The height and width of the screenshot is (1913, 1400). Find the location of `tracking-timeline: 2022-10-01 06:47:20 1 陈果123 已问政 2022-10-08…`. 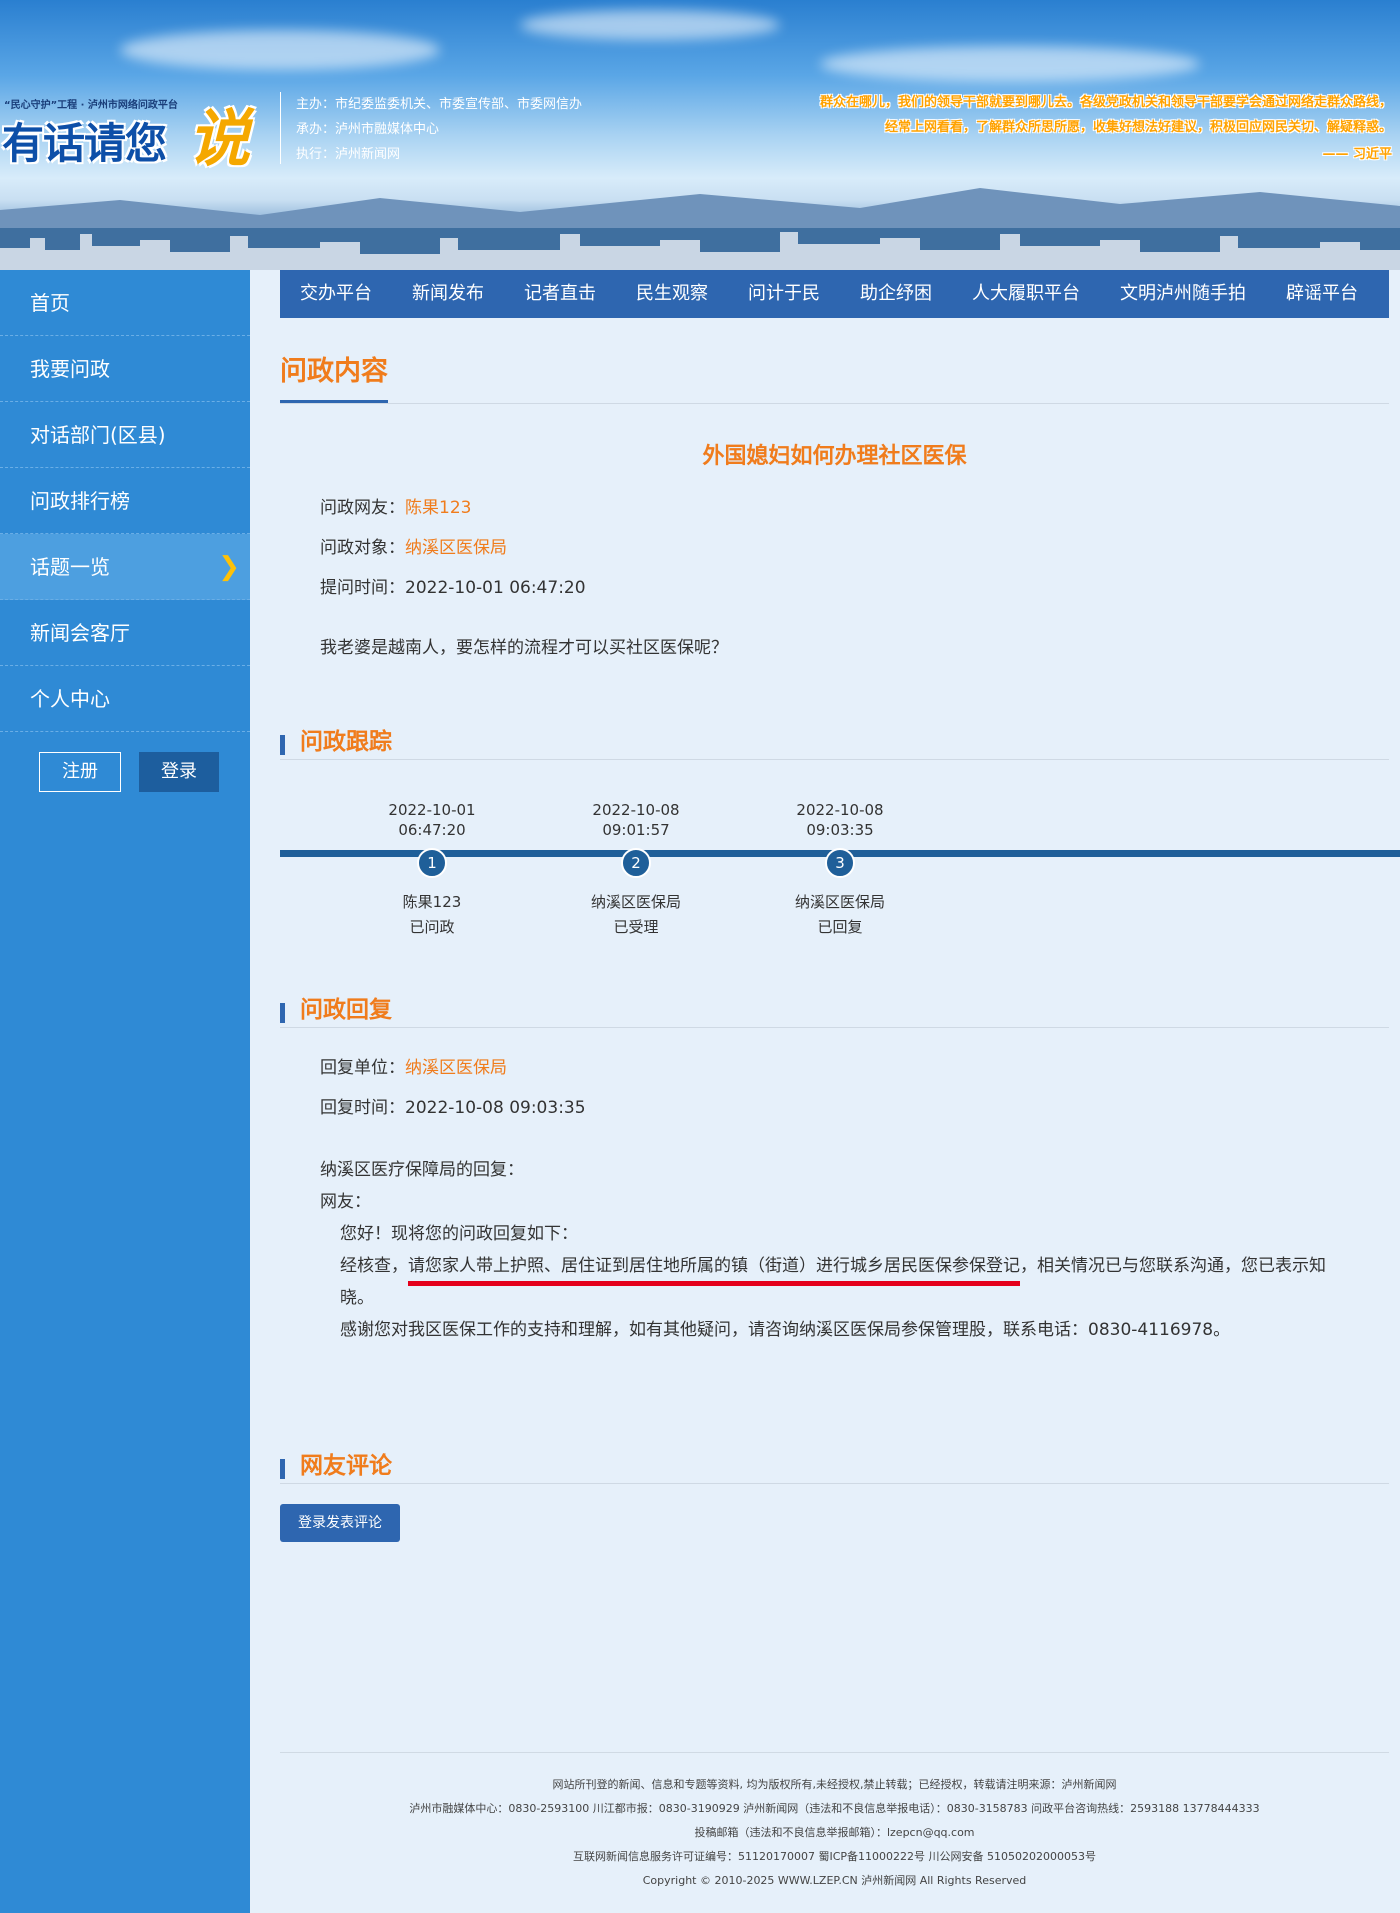

tracking-timeline: 2022-10-01 06:47:20 1 陈果123 已问政 2022-10-08… is located at coordinates (840, 860).